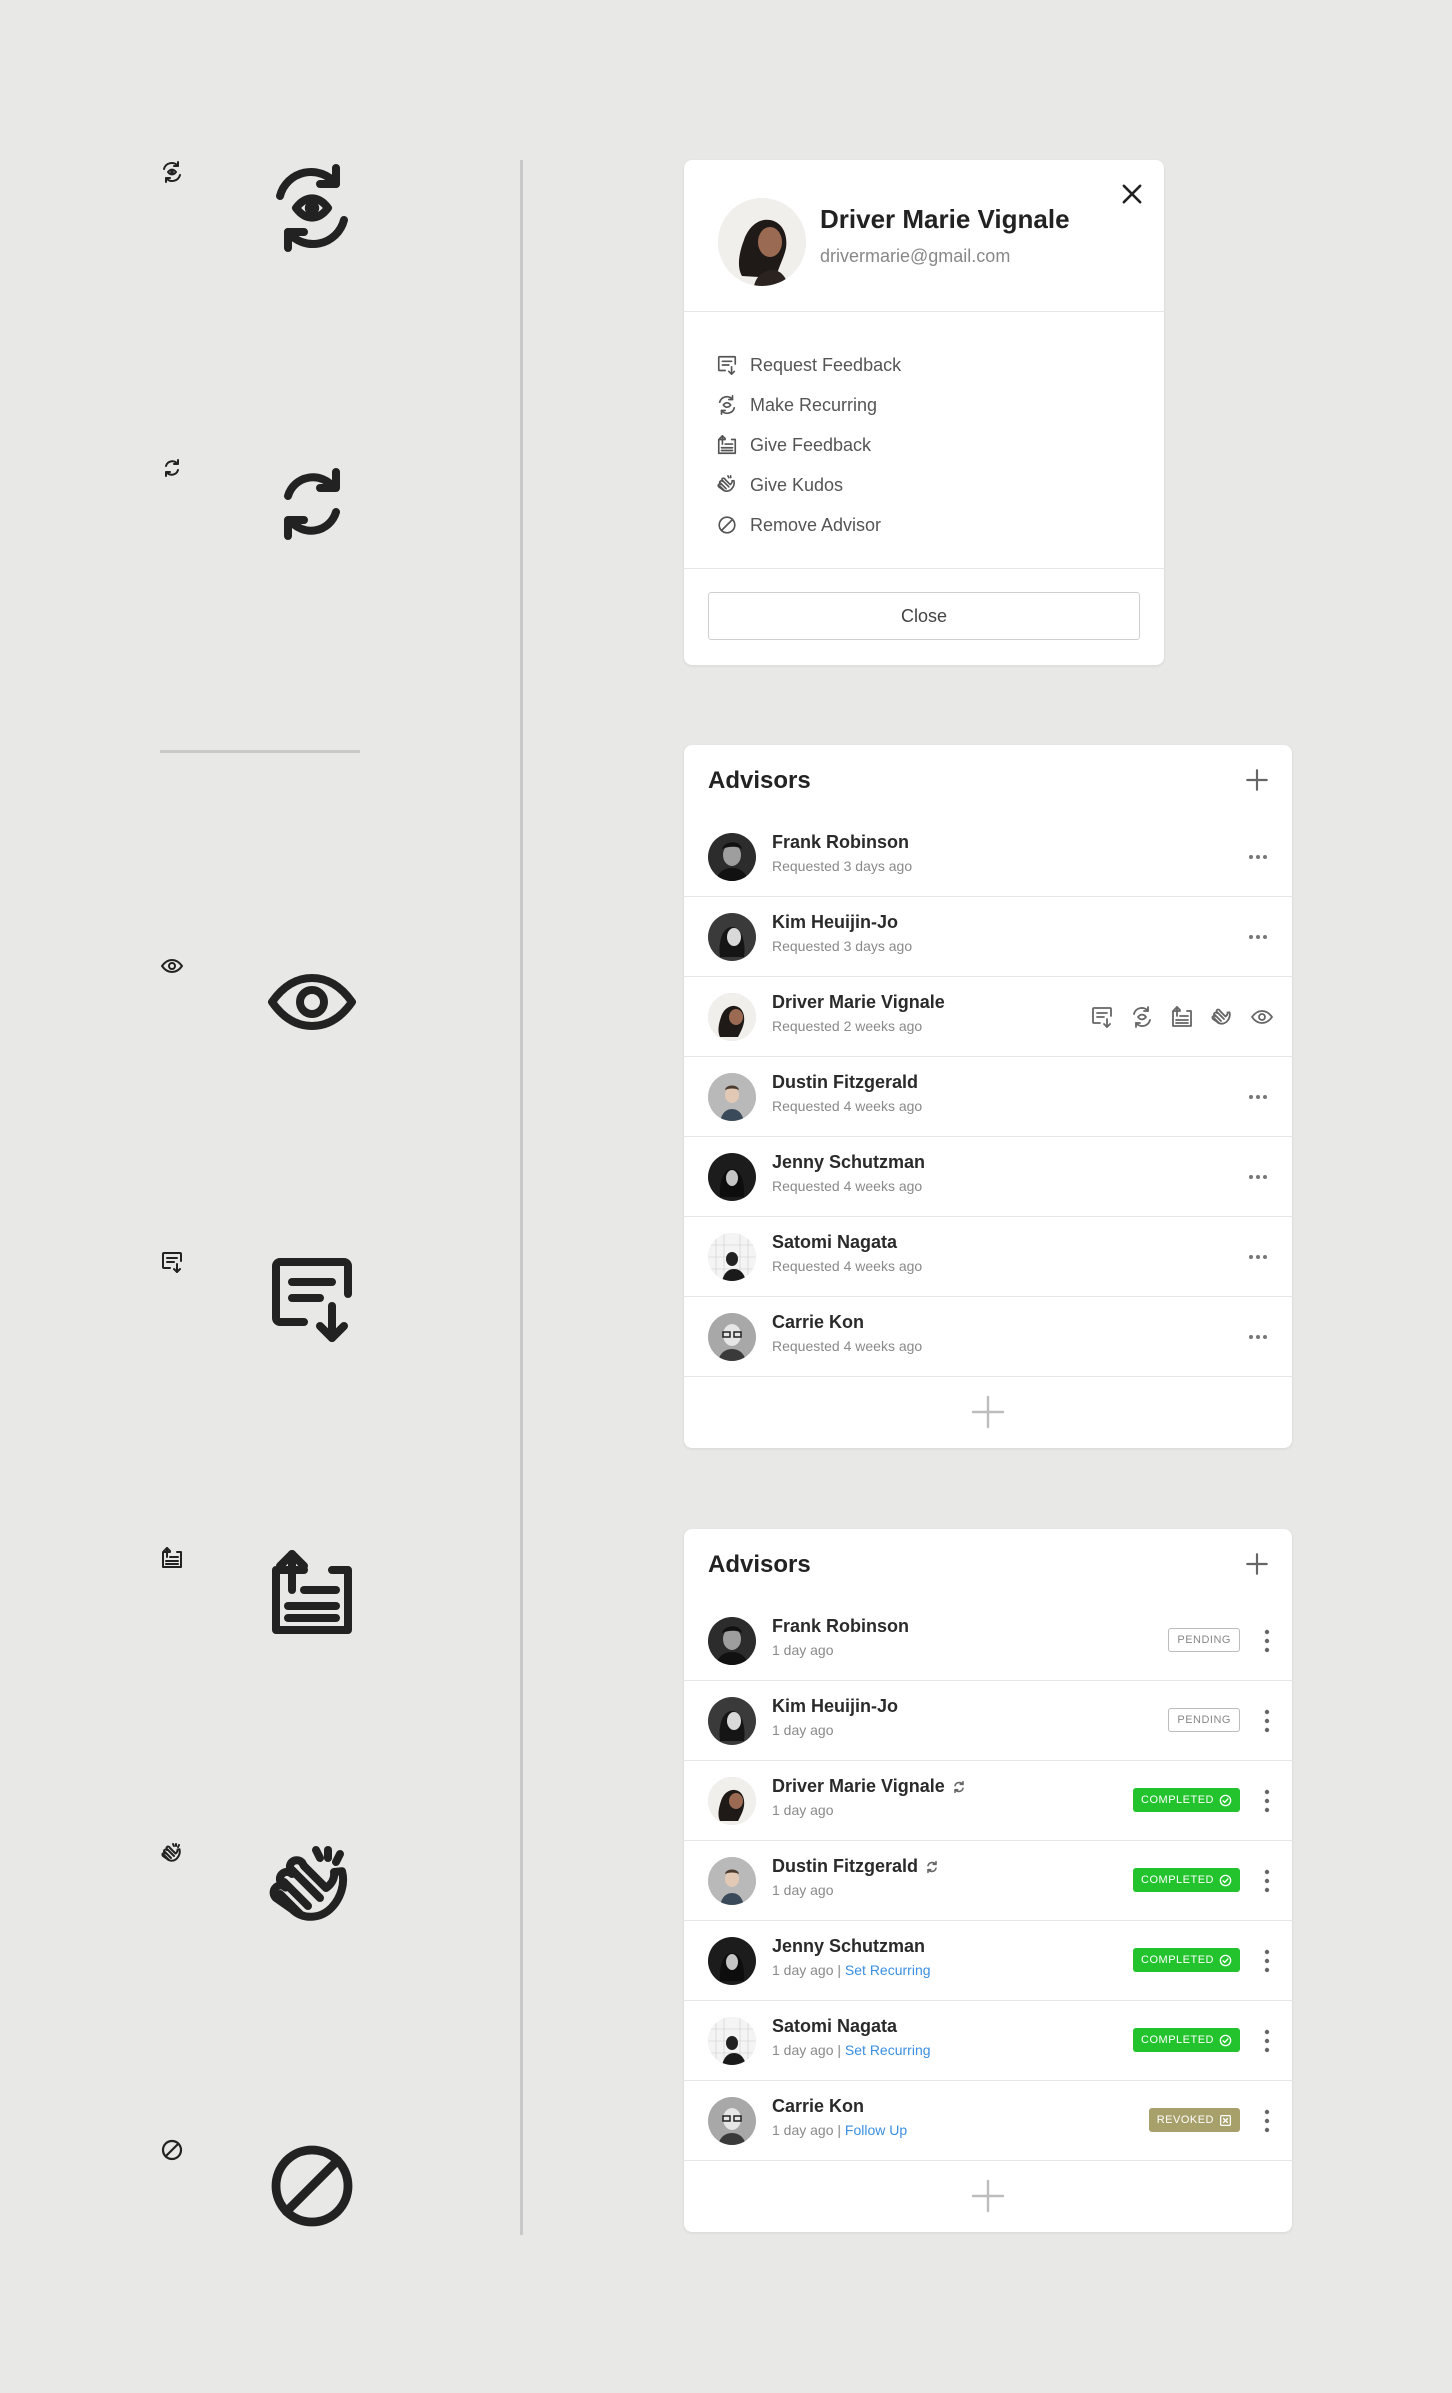 This screenshot has width=1452, height=2393. I want to click on row-quick-actions, so click(1182, 1017).